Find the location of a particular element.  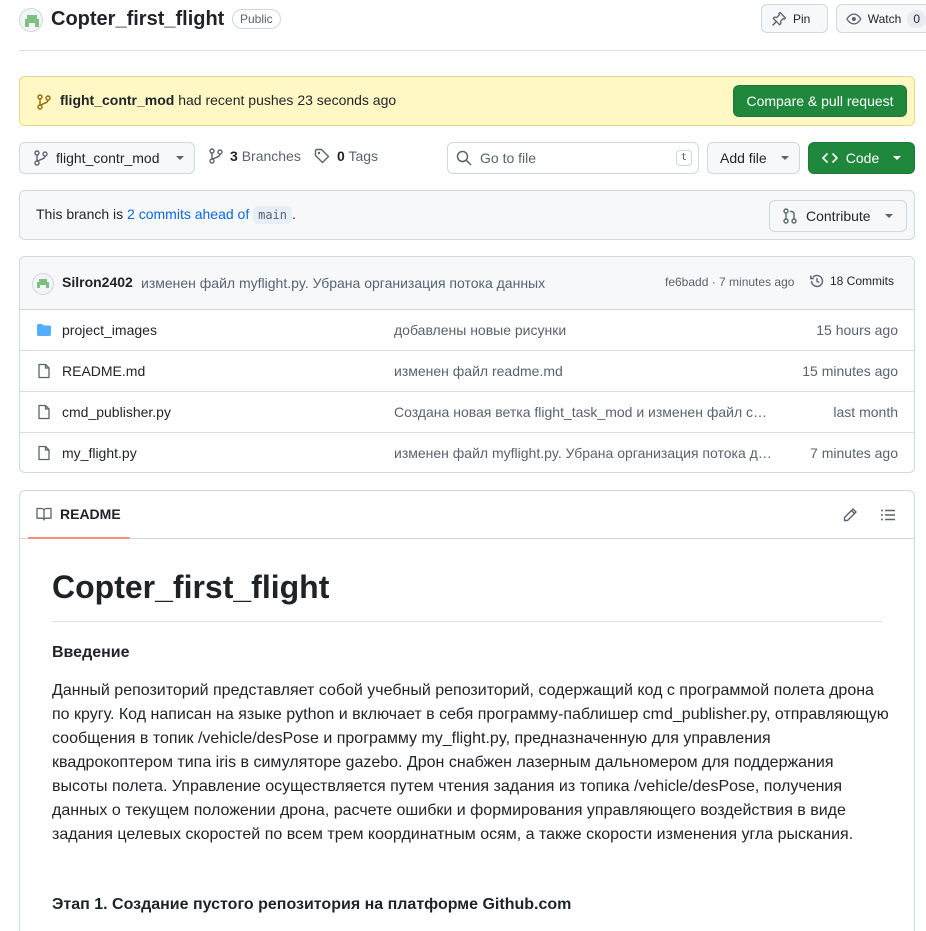

banner-text: had recent pushes 23 seconds ago is located at coordinates (285, 100).